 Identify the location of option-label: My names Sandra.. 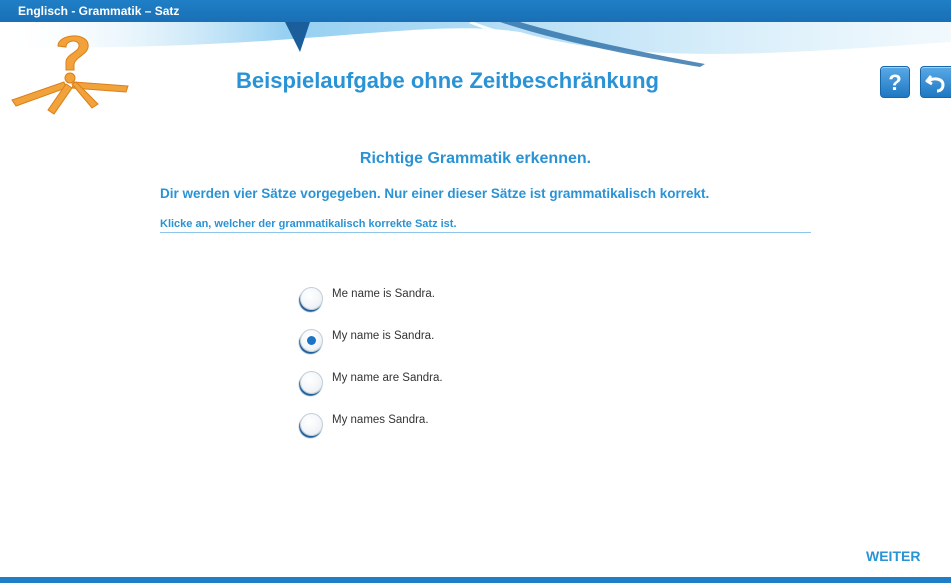
(380, 420).